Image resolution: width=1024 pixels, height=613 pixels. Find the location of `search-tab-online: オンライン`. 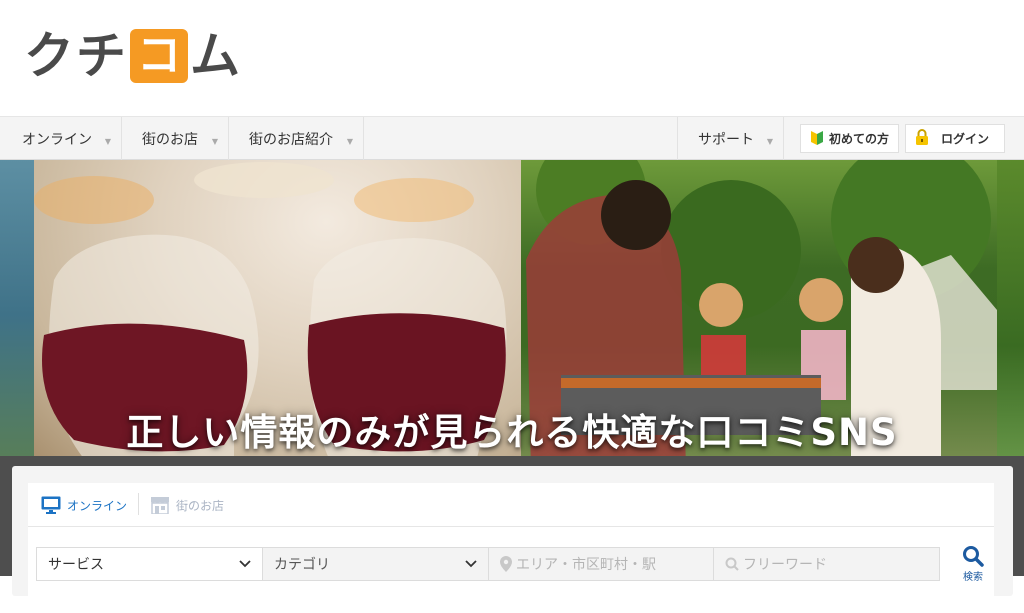

search-tab-online: オンライン is located at coordinates (84, 505).